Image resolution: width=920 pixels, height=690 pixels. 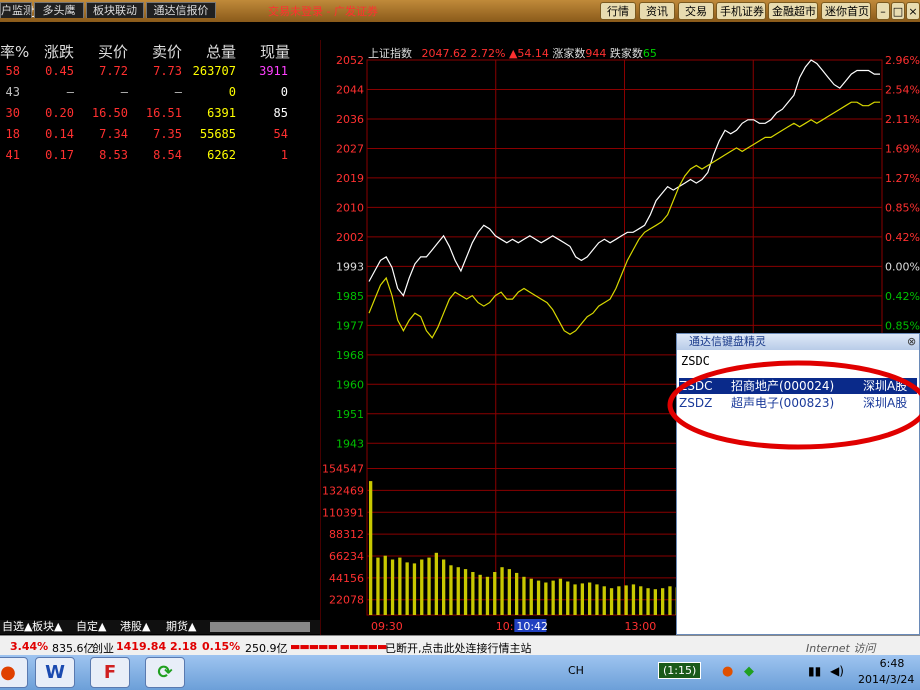 What do you see at coordinates (350, 237) in the screenshot?
I see `price-tick-label: 2002` at bounding box center [350, 237].